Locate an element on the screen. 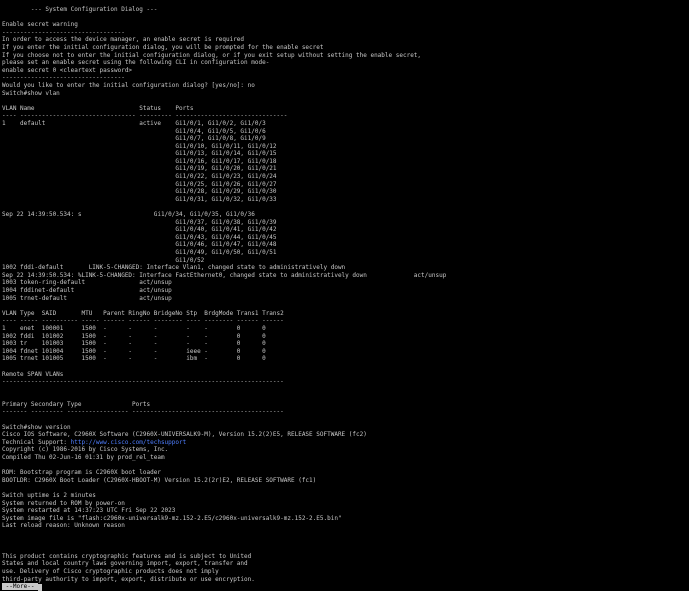 The height and width of the screenshot is (591, 689). terminal-line: Switch uptime is 2 minutes is located at coordinates (49, 495).